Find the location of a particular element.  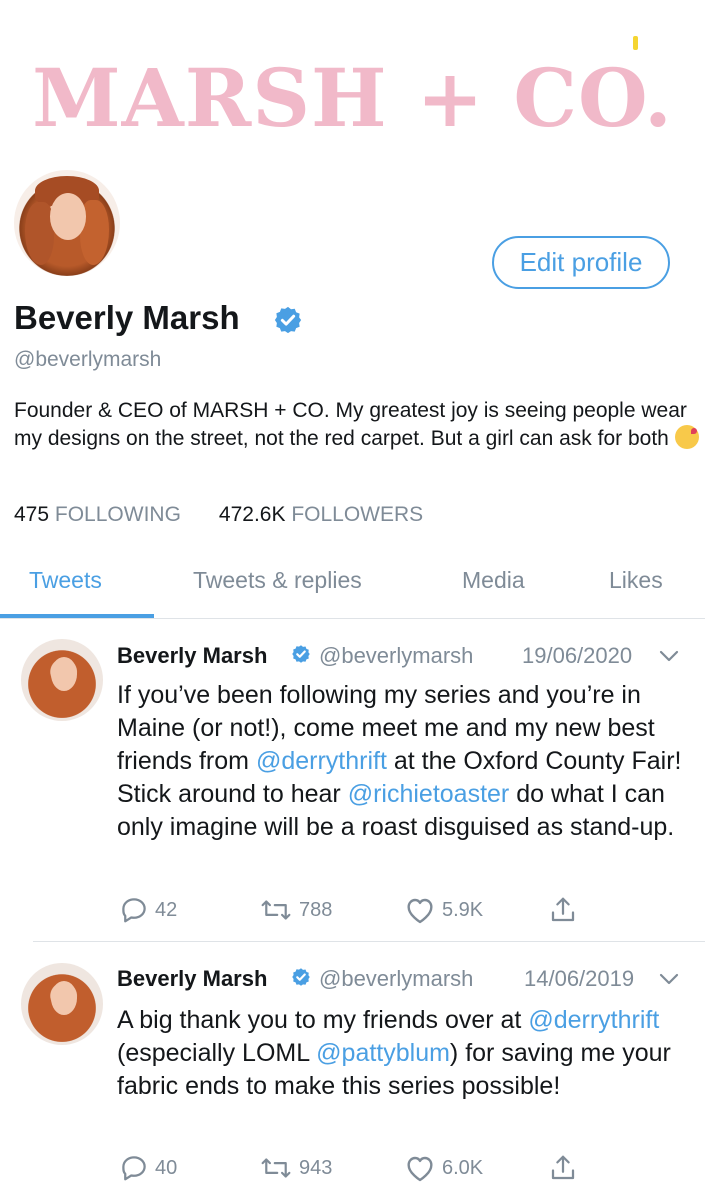

reply-count: 40 is located at coordinates (166, 1167).